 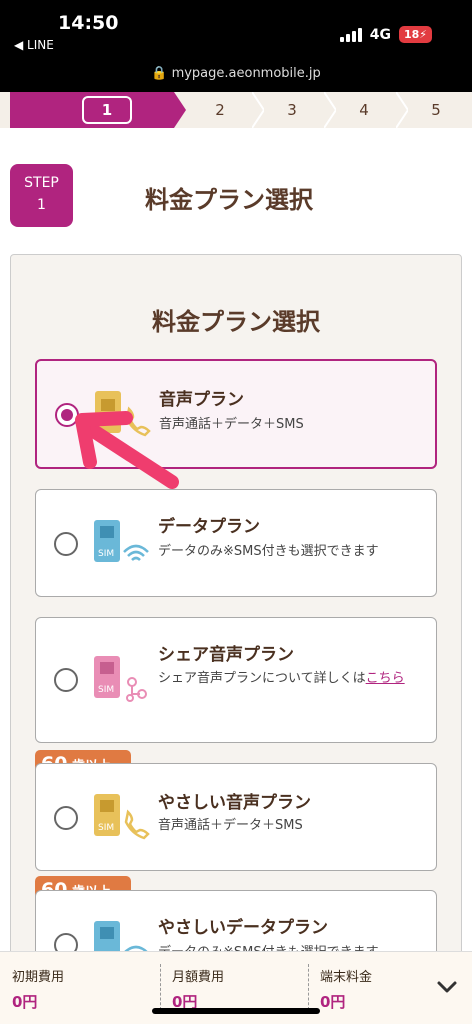 I want to click on share-sim-icon: SIM, so click(x=120, y=679).